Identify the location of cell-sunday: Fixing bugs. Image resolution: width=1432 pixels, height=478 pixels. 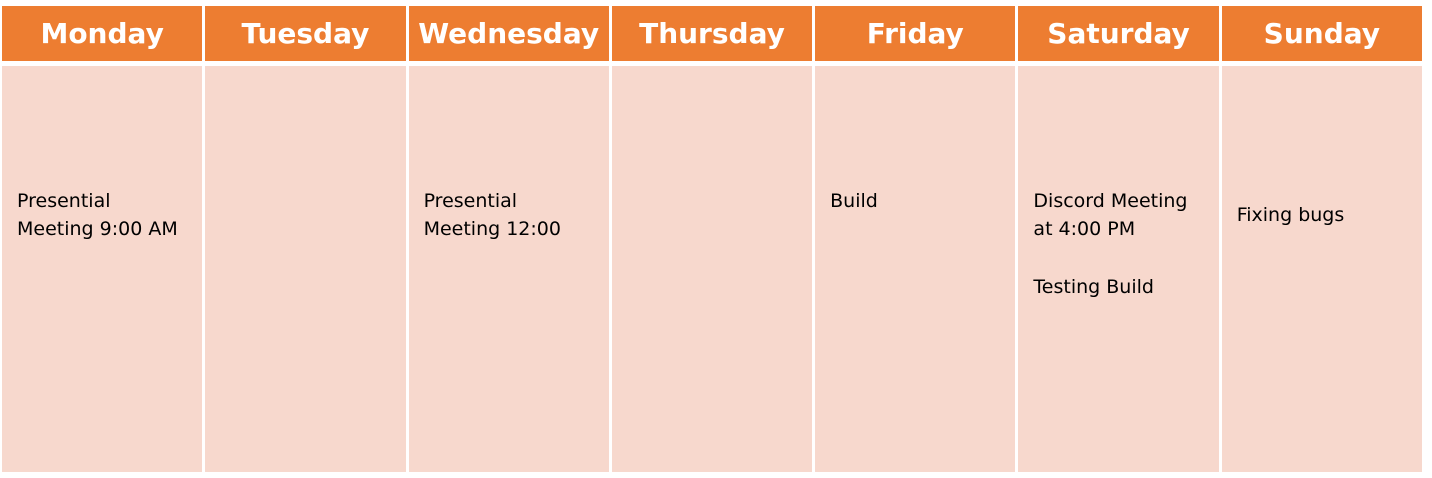
(1321, 269).